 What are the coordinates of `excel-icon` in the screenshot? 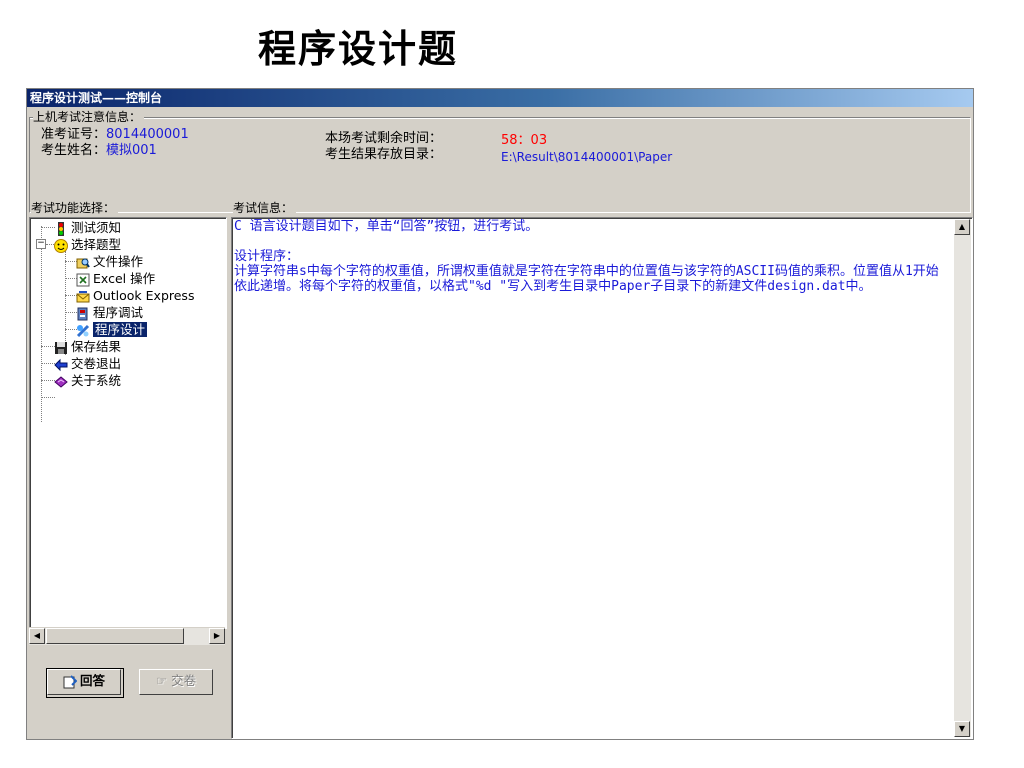 It's located at (83, 279).